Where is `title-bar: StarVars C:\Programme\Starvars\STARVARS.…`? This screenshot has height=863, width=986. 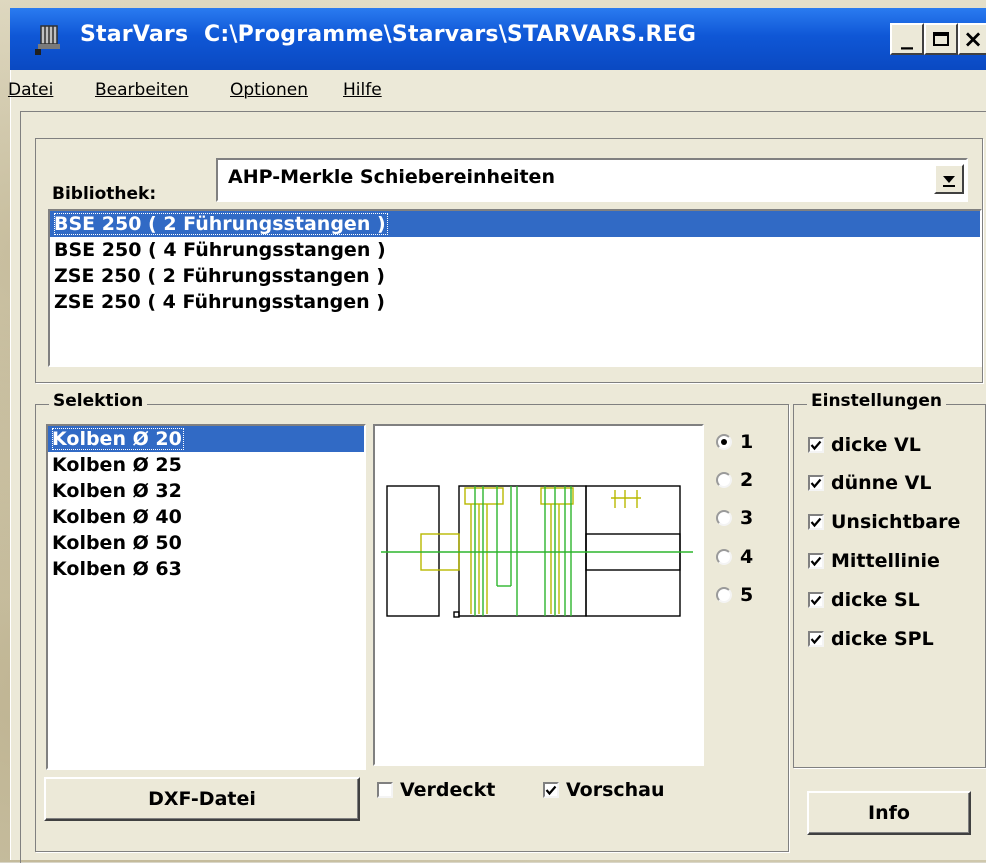 title-bar: StarVars C:\Programme\Starvars\STARVARS.… is located at coordinates (498, 39).